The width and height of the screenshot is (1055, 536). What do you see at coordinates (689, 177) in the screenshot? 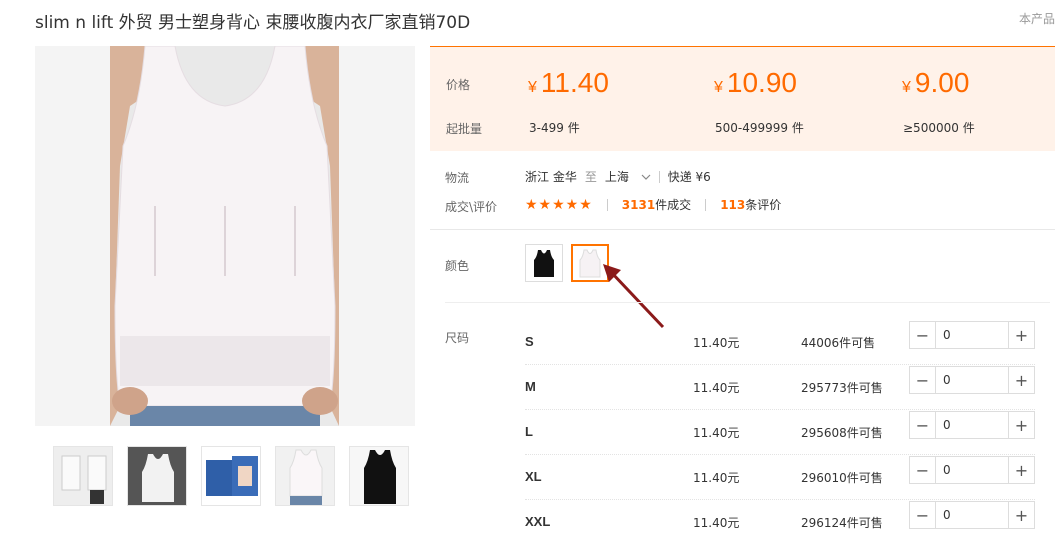
I see `express-fee: 快递 ¥6` at bounding box center [689, 177].